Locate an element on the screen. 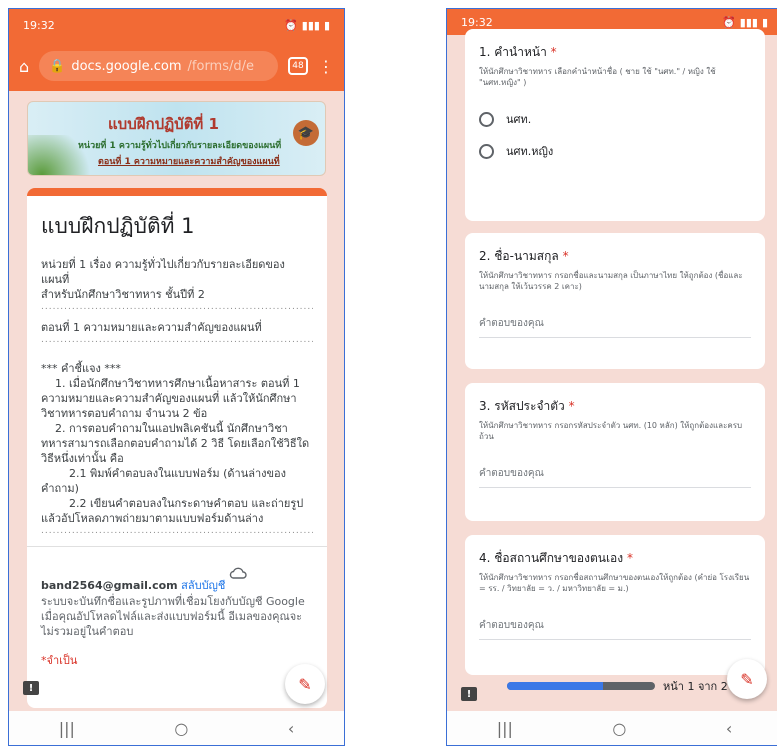  progress-track is located at coordinates (581, 686).